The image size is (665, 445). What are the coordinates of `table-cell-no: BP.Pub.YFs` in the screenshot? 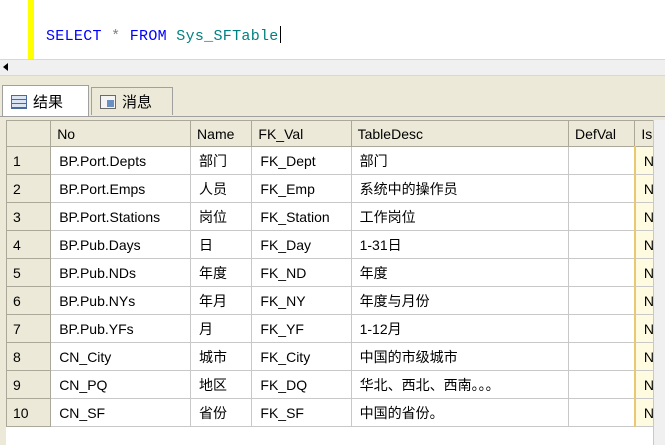 It's located at (121, 328).